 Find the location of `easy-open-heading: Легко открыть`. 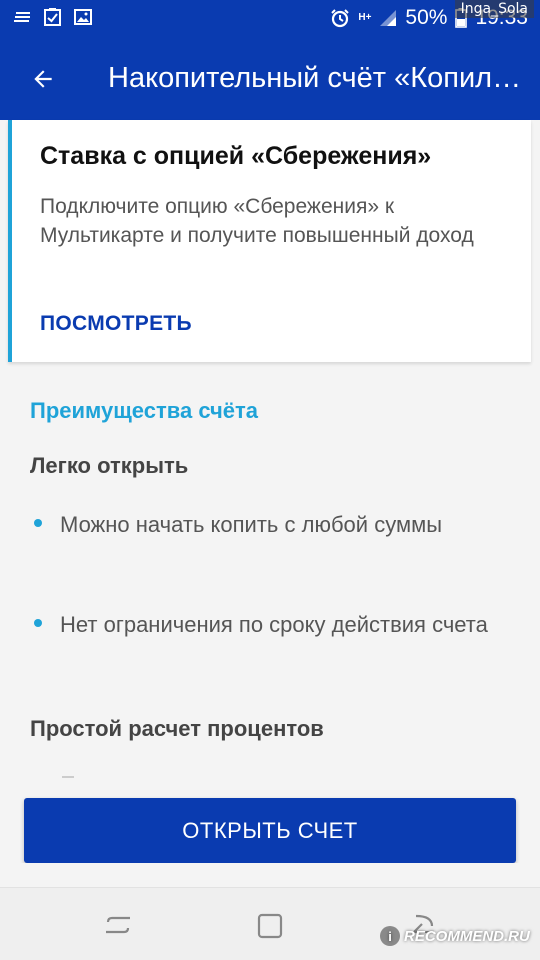

easy-open-heading: Легко открыть is located at coordinates (109, 465).